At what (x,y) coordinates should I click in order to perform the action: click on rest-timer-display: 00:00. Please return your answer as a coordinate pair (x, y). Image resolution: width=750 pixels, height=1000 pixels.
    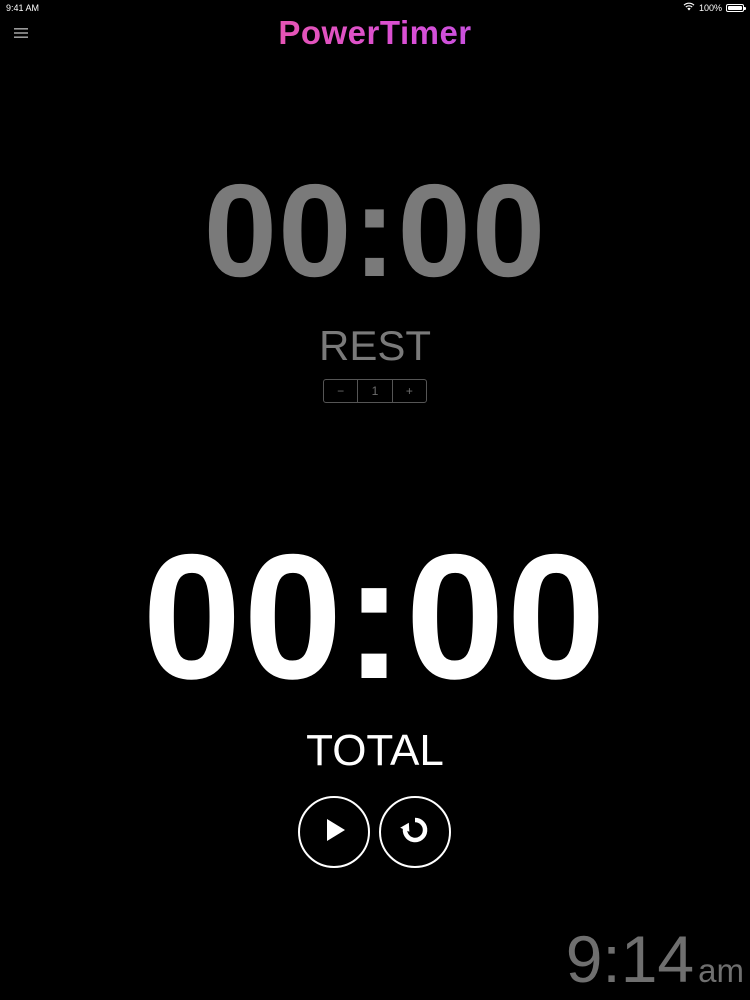
    Looking at the image, I should click on (375, 230).